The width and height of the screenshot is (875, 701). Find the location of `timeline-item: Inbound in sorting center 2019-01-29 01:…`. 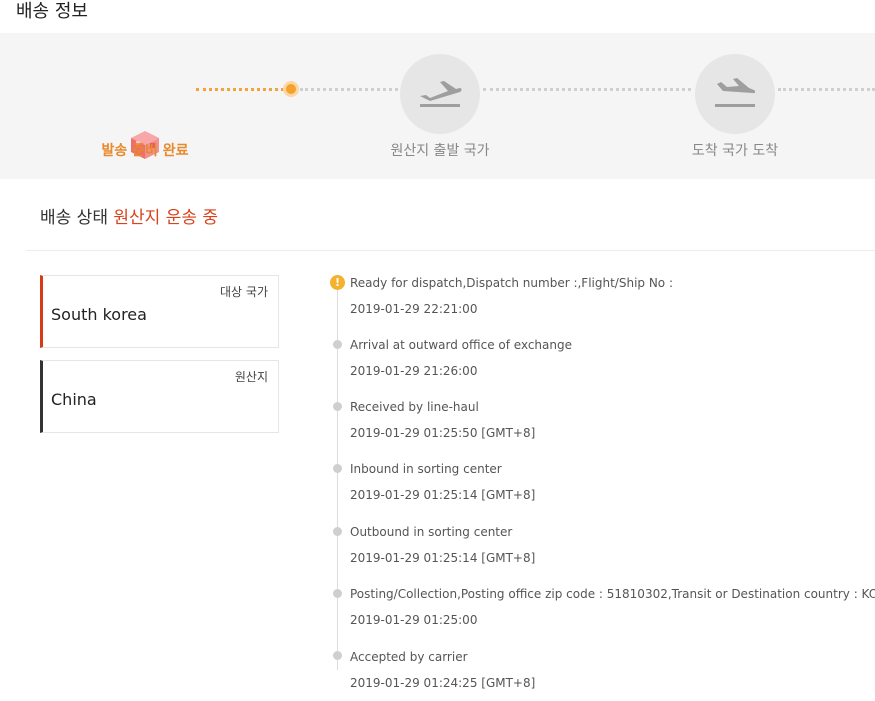

timeline-item: Inbound in sorting center 2019-01-29 01:… is located at coordinates (442, 482).